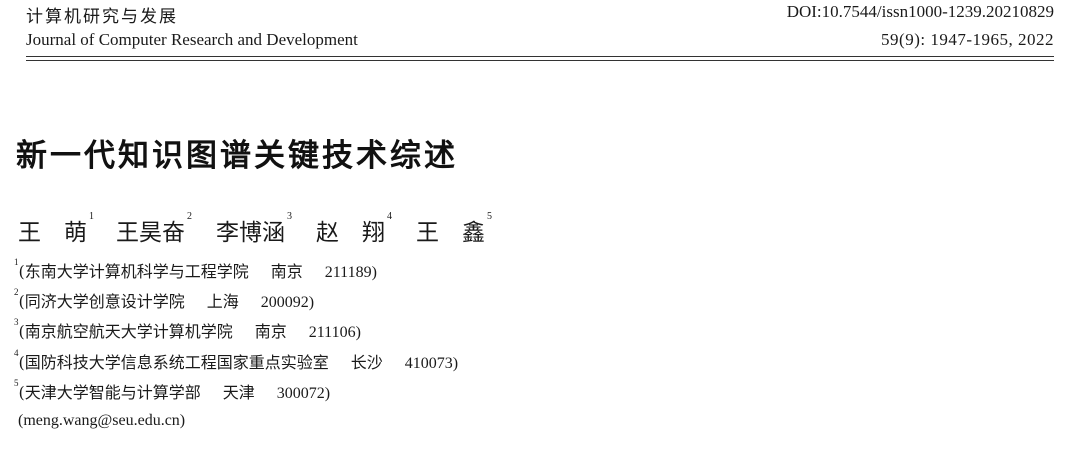 The height and width of the screenshot is (455, 1080). I want to click on affiliation-1: 1(东南大学计算机科学与工程学院 南京 211189), so click(195, 269).